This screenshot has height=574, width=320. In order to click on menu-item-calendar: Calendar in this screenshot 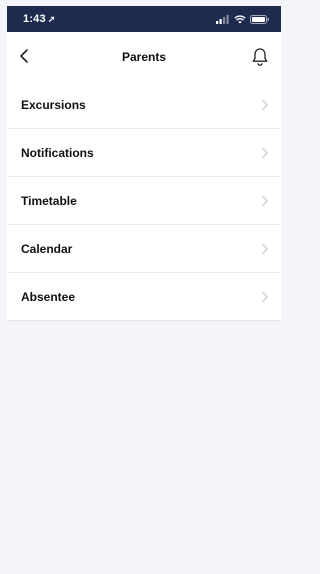, I will do `click(144, 249)`.